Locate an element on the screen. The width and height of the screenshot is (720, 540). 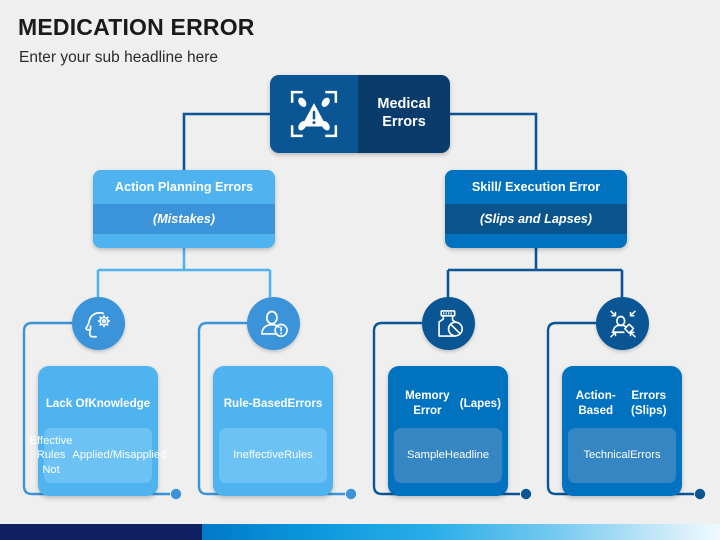
leaf-card-rule-based-errors: Rule-Based Errors Ineffective Rules is located at coordinates (273, 431).